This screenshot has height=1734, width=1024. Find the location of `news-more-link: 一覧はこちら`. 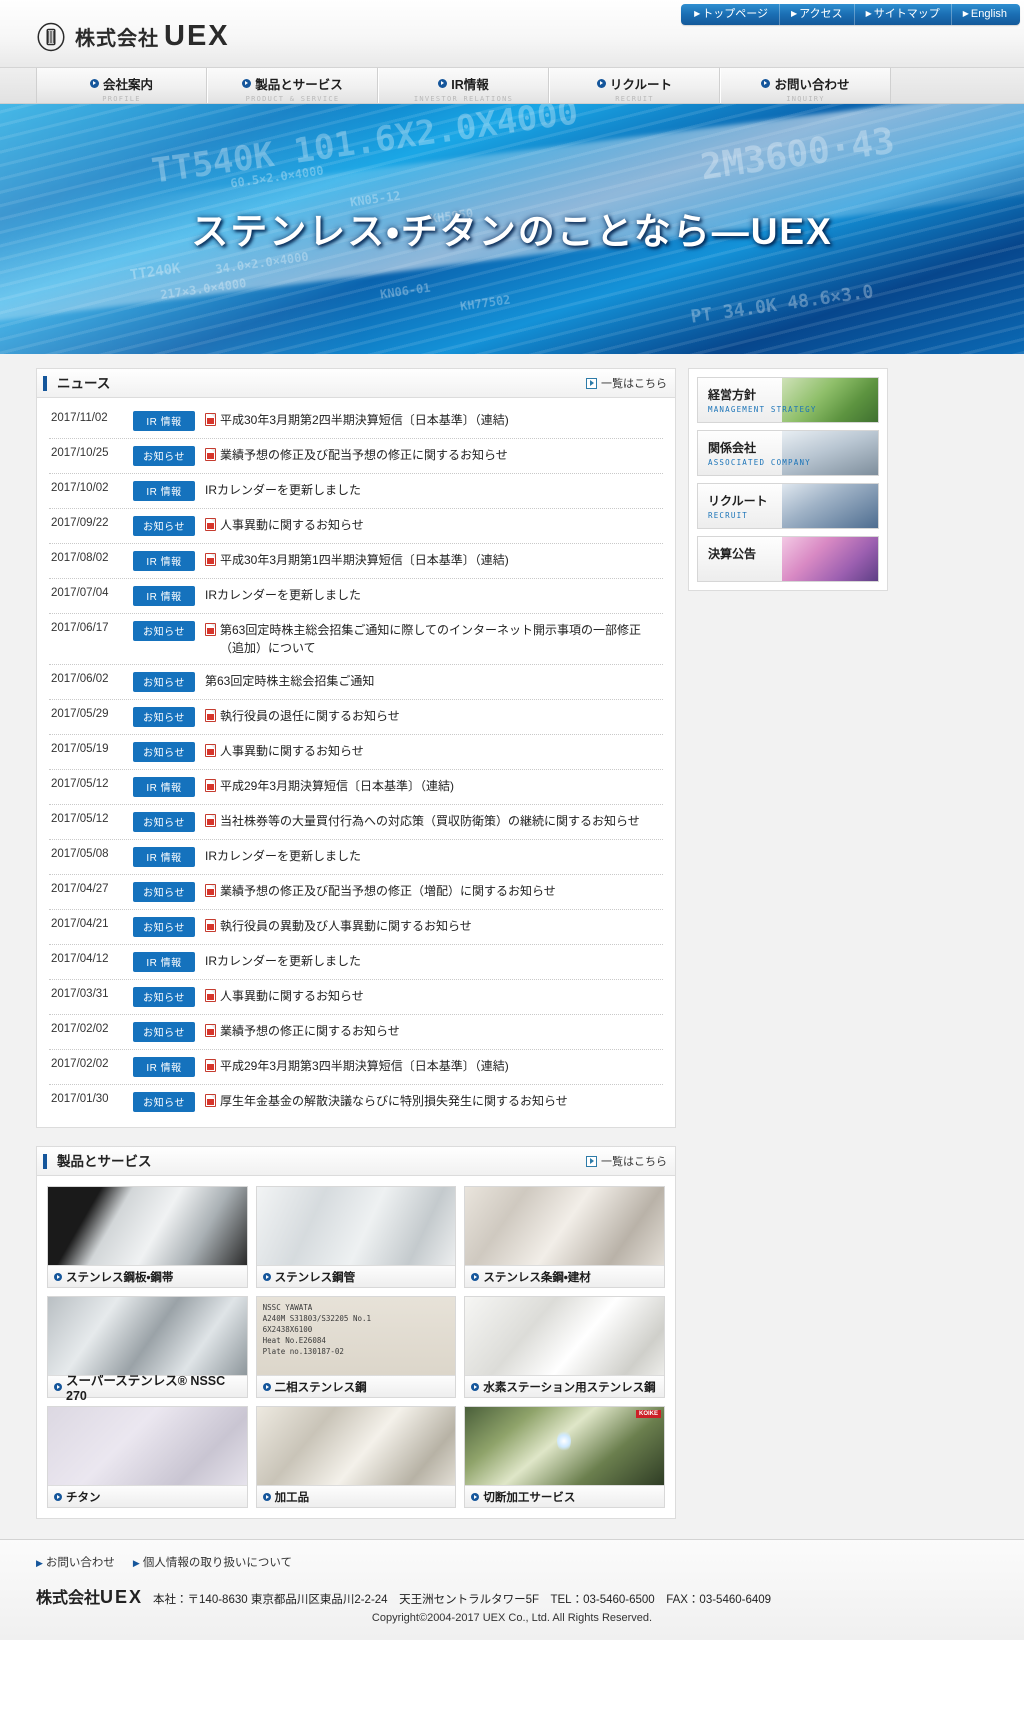

news-more-link: 一覧はこちら is located at coordinates (626, 383).